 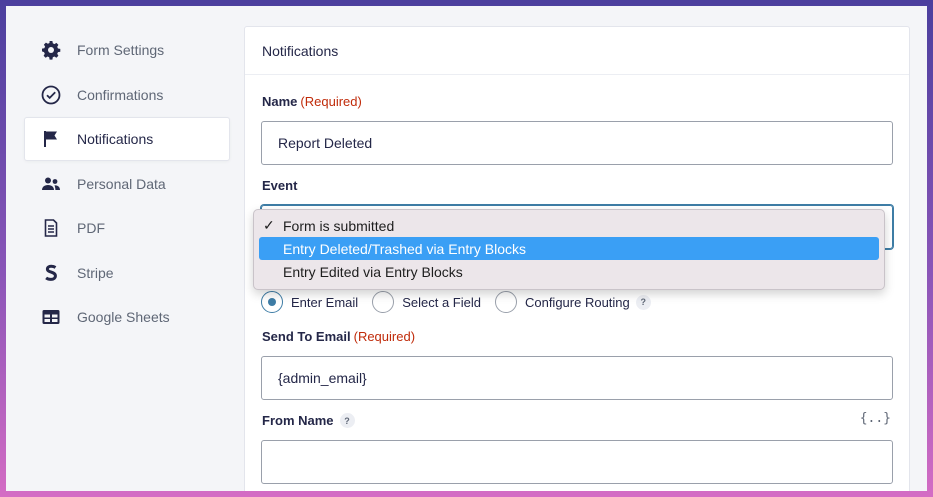 I want to click on merge-tag-icon: {..}, so click(x=875, y=418).